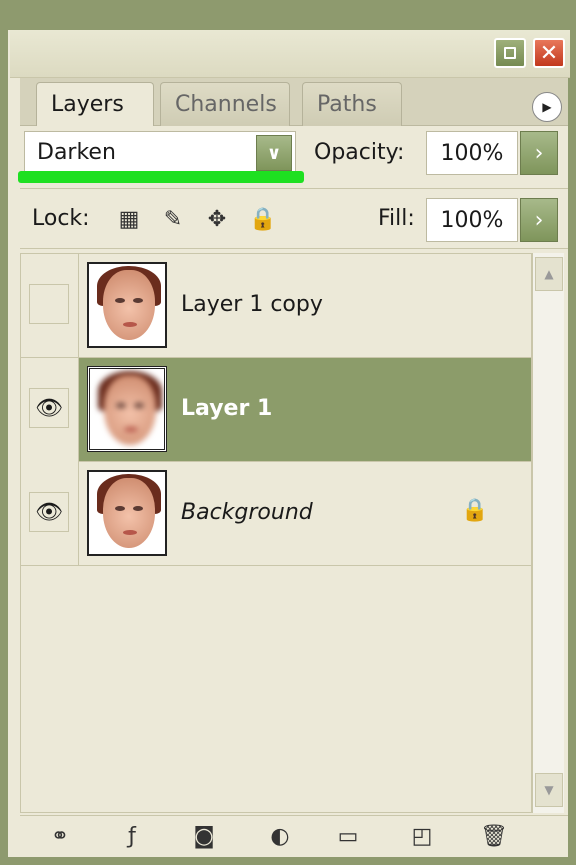  Describe the element at coordinates (396, 218) in the screenshot. I see `fill-label: Fill:` at that location.